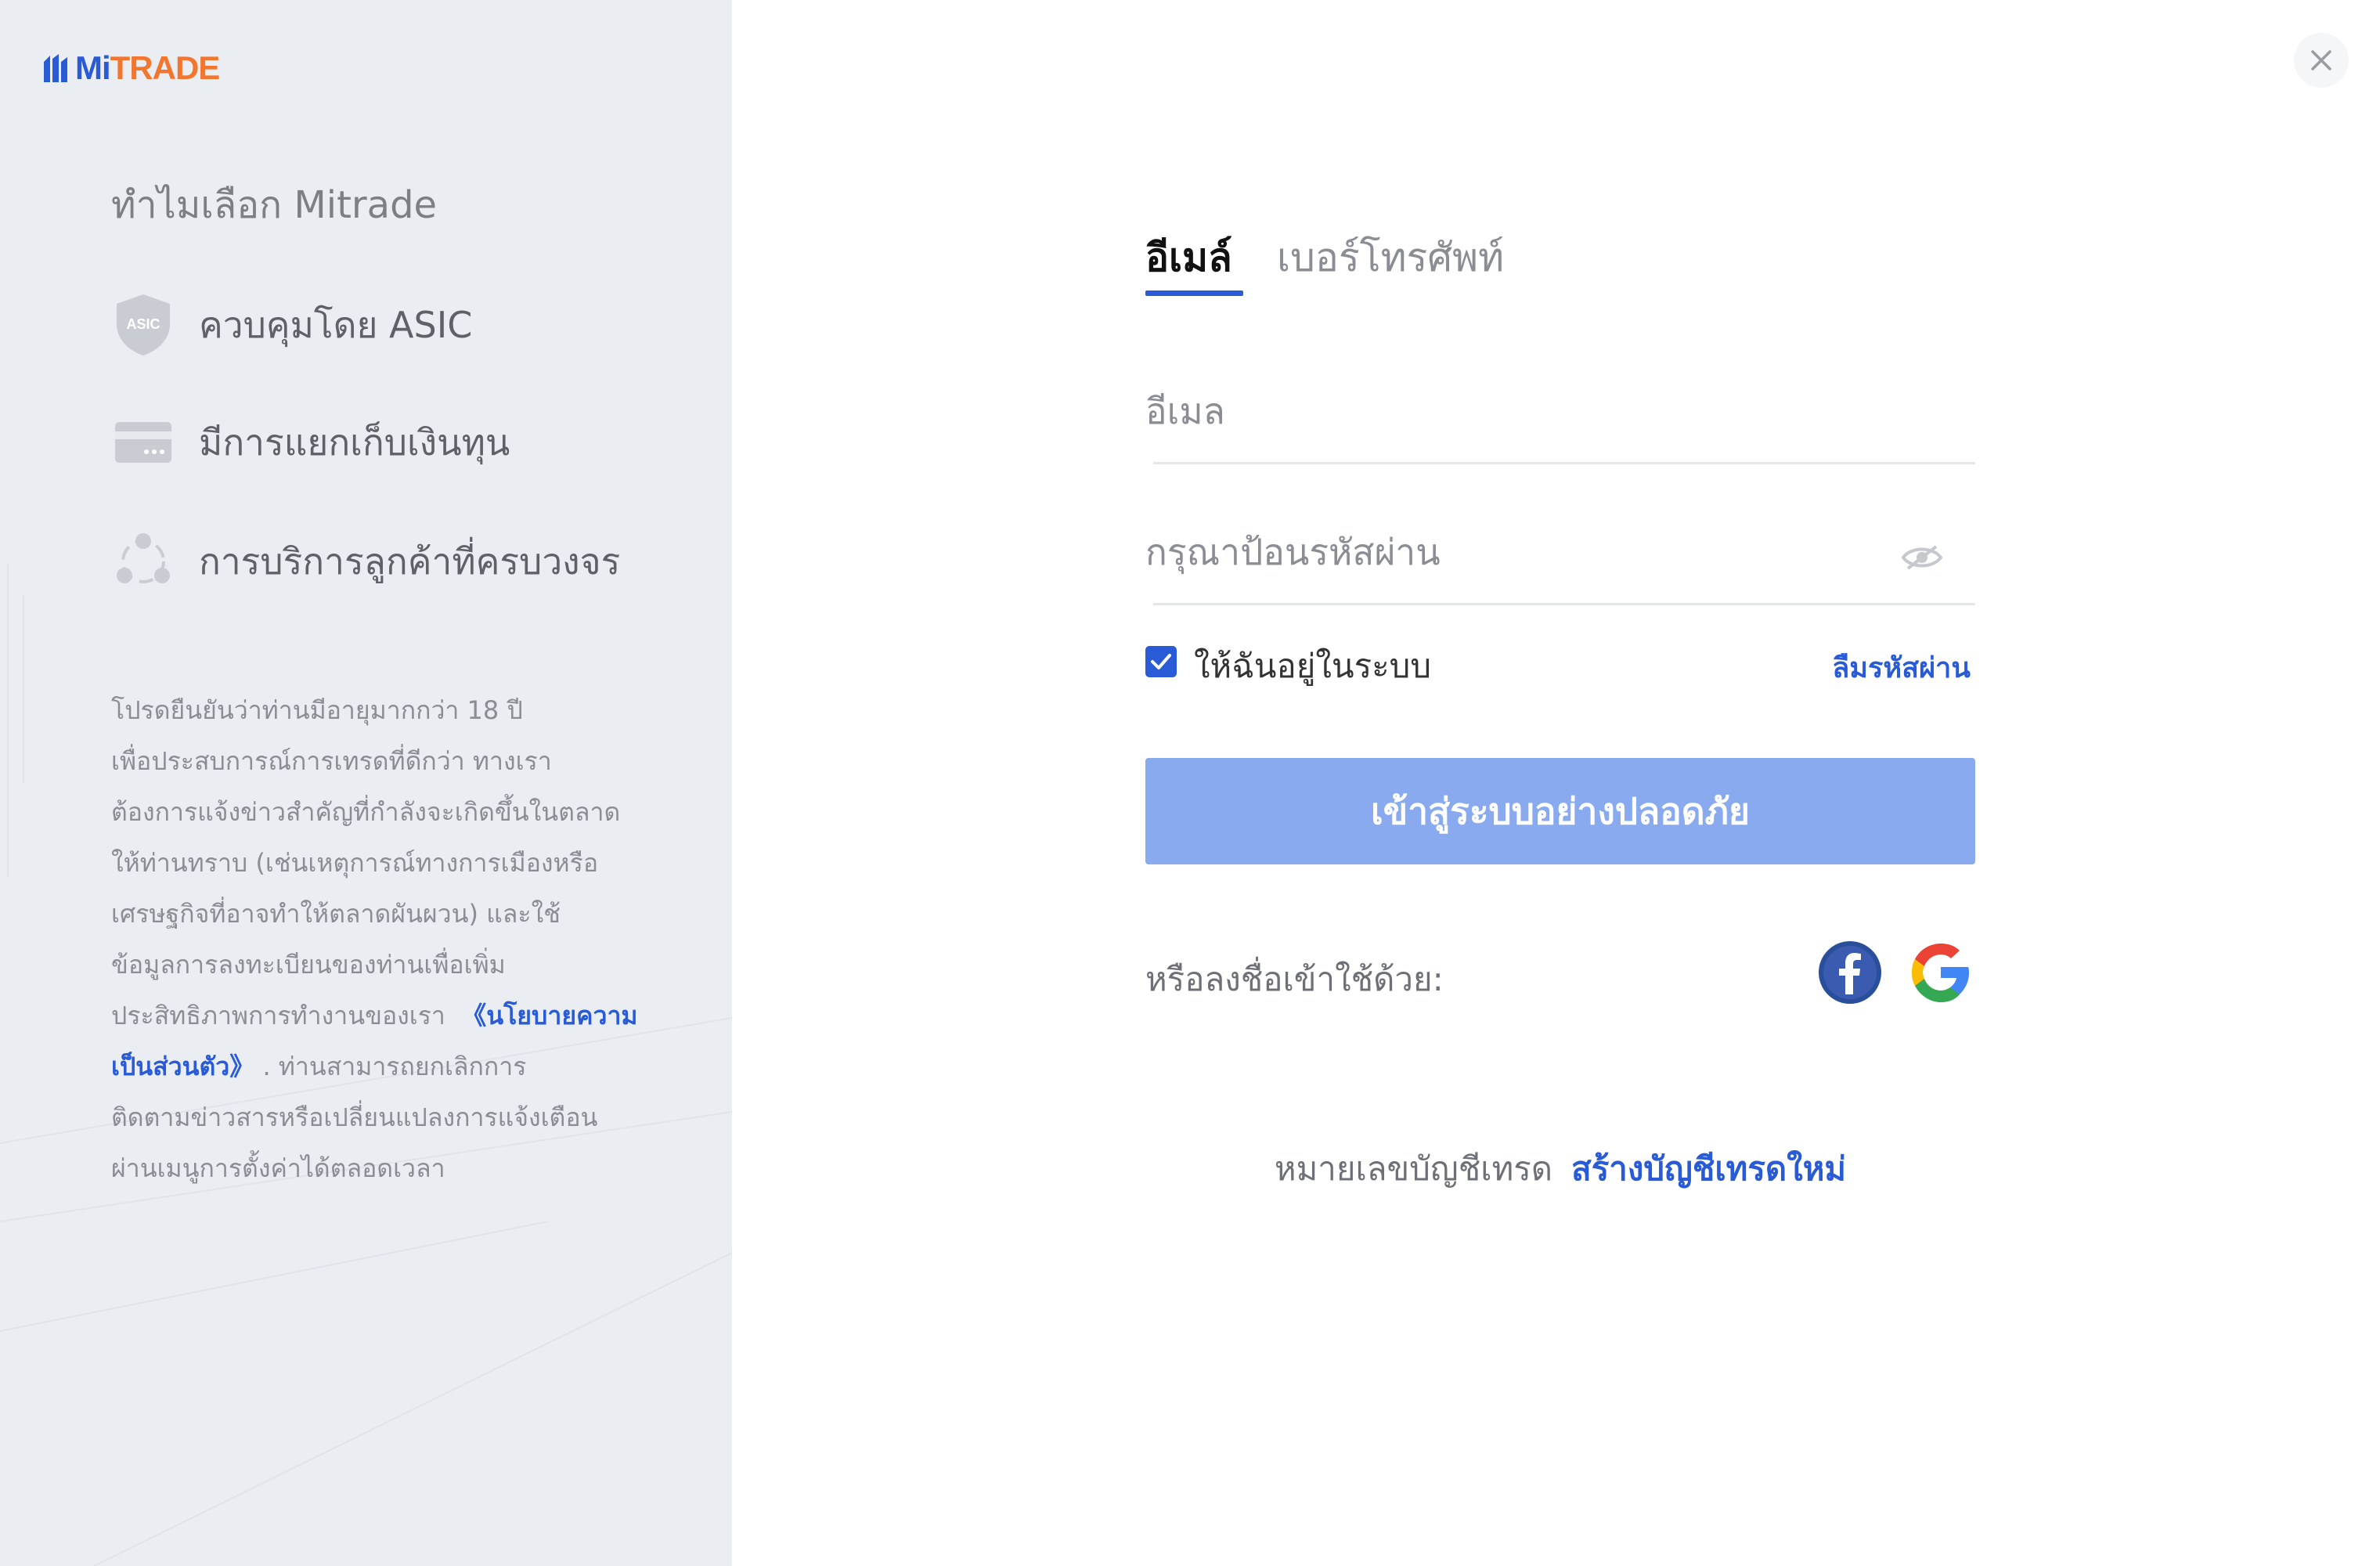  I want to click on signup-question: หมายเลขบัญชีเทรด, so click(1413, 1169).